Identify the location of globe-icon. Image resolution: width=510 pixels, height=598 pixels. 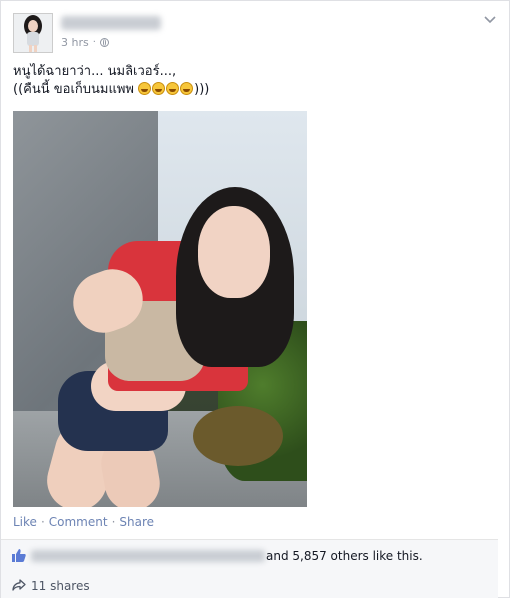
(104, 42).